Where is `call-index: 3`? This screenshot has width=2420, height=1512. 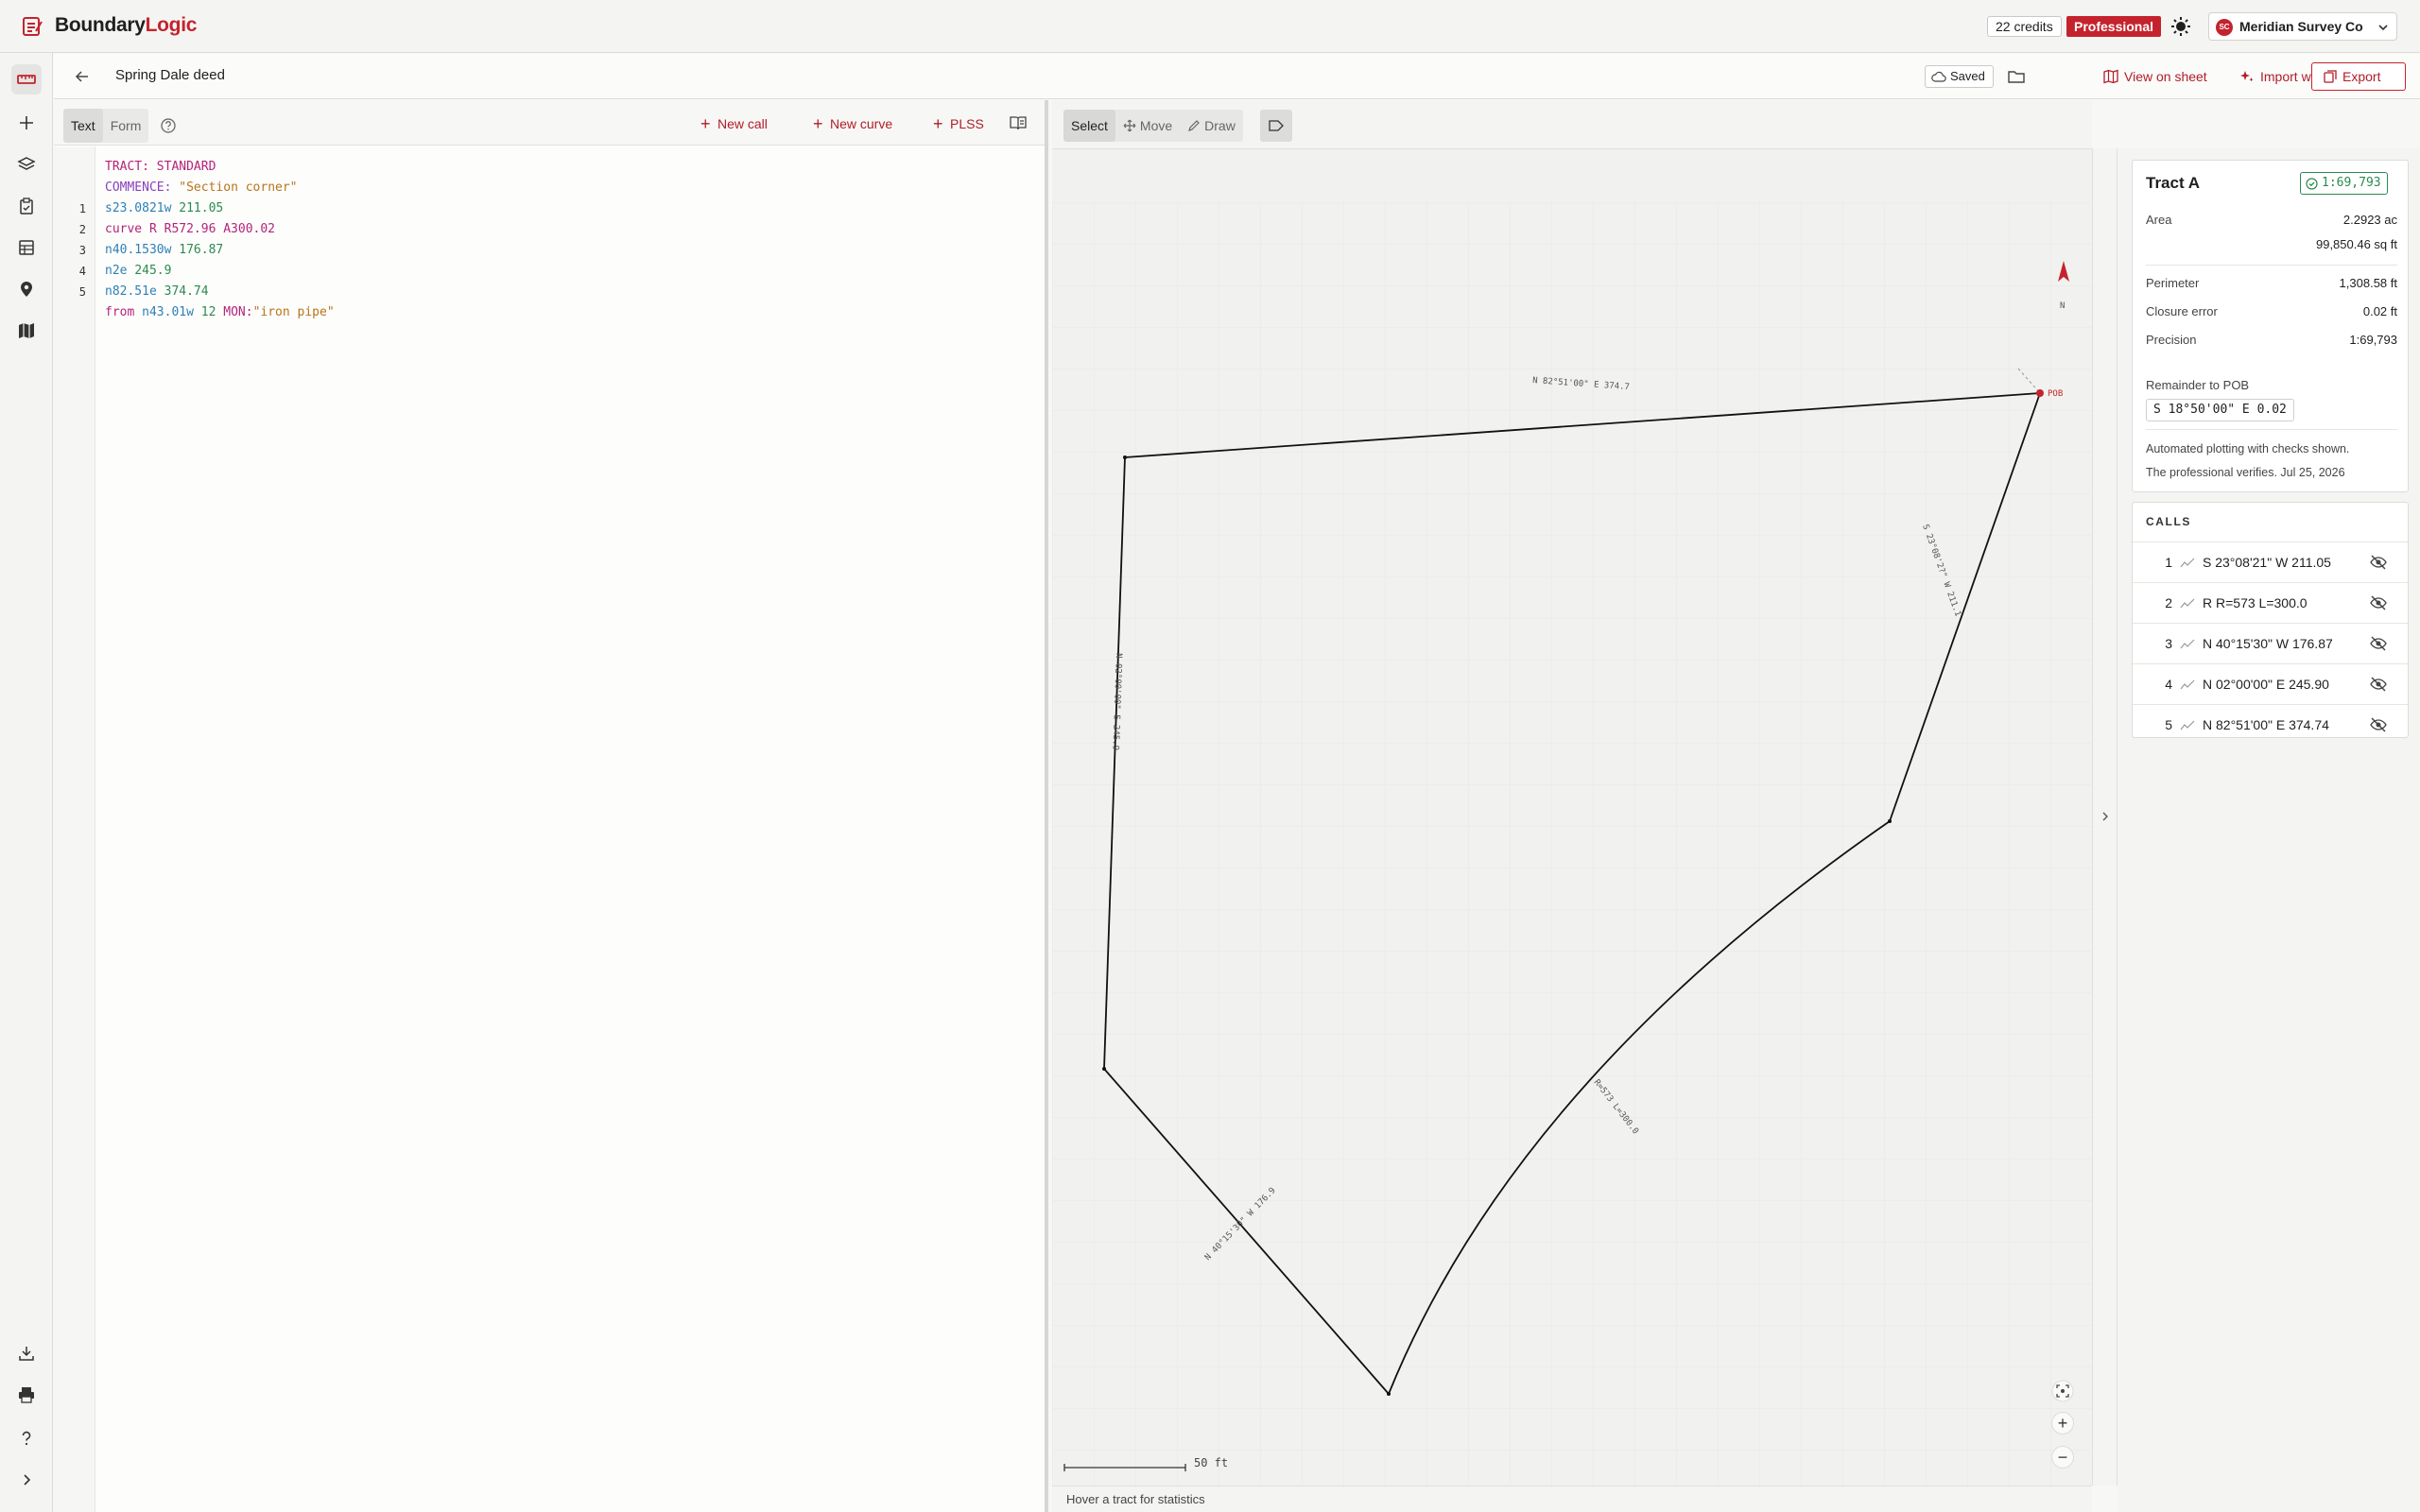 call-index: 3 is located at coordinates (2168, 643).